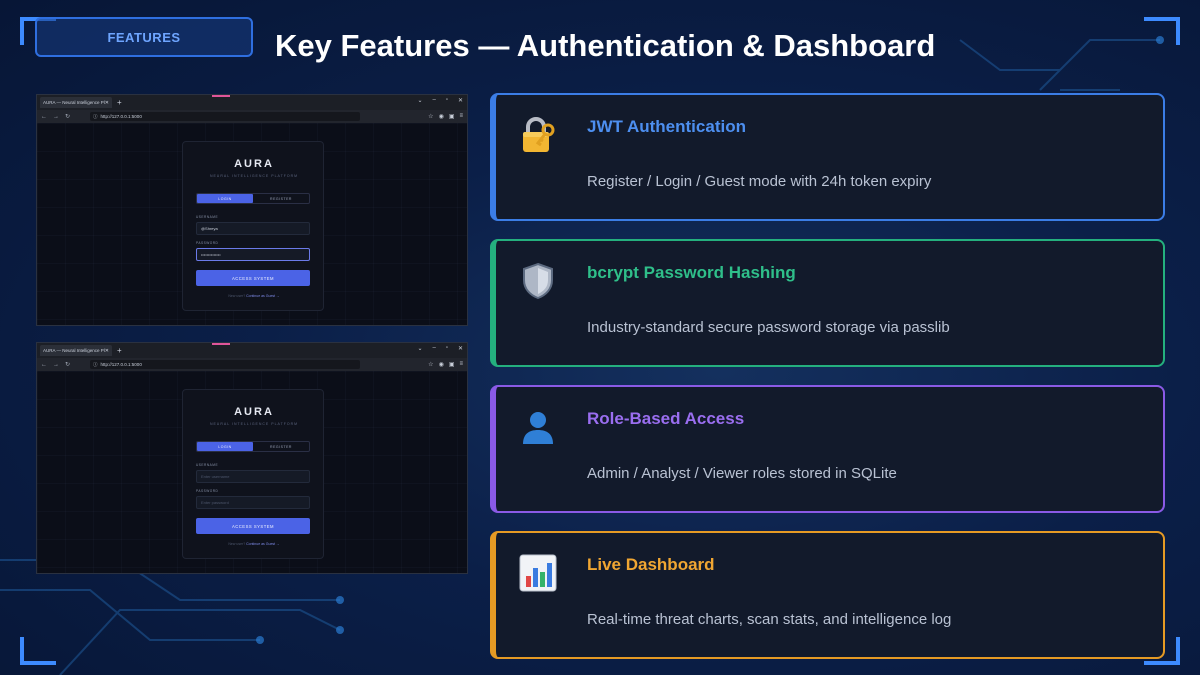  I want to click on corner-bracket-top-right, so click(1162, 31).